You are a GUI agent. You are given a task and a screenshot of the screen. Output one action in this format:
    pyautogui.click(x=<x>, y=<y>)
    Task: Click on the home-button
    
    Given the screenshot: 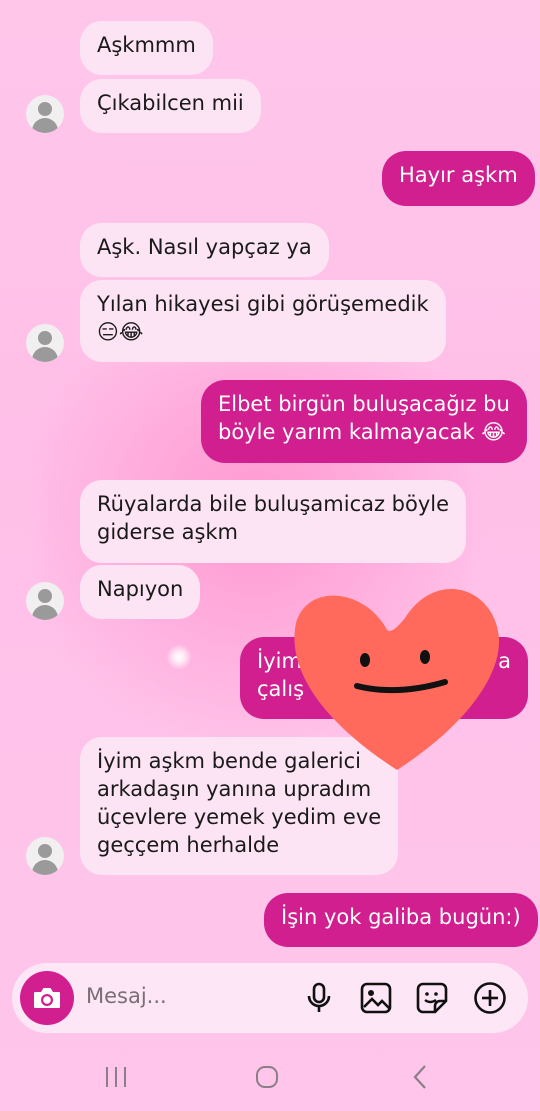 What is the action you would take?
    pyautogui.click(x=267, y=1077)
    